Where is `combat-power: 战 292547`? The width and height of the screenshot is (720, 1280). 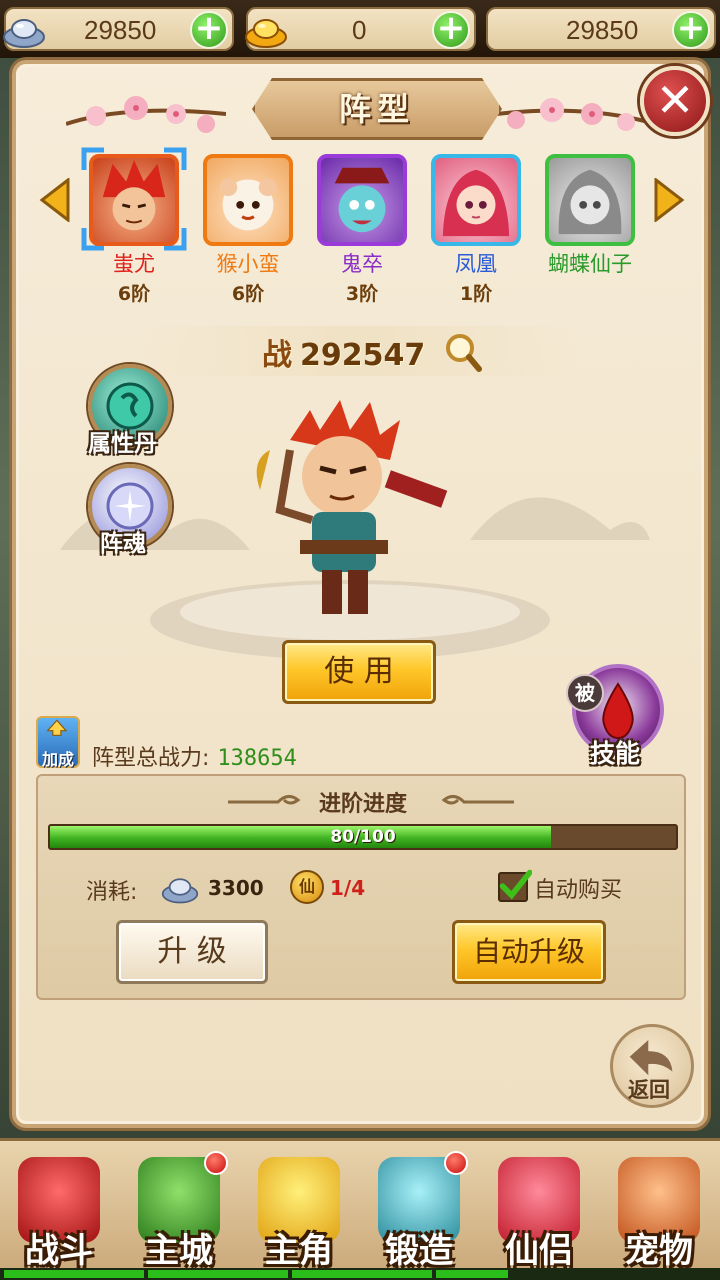
combat-power: 战 292547 is located at coordinates (343, 352).